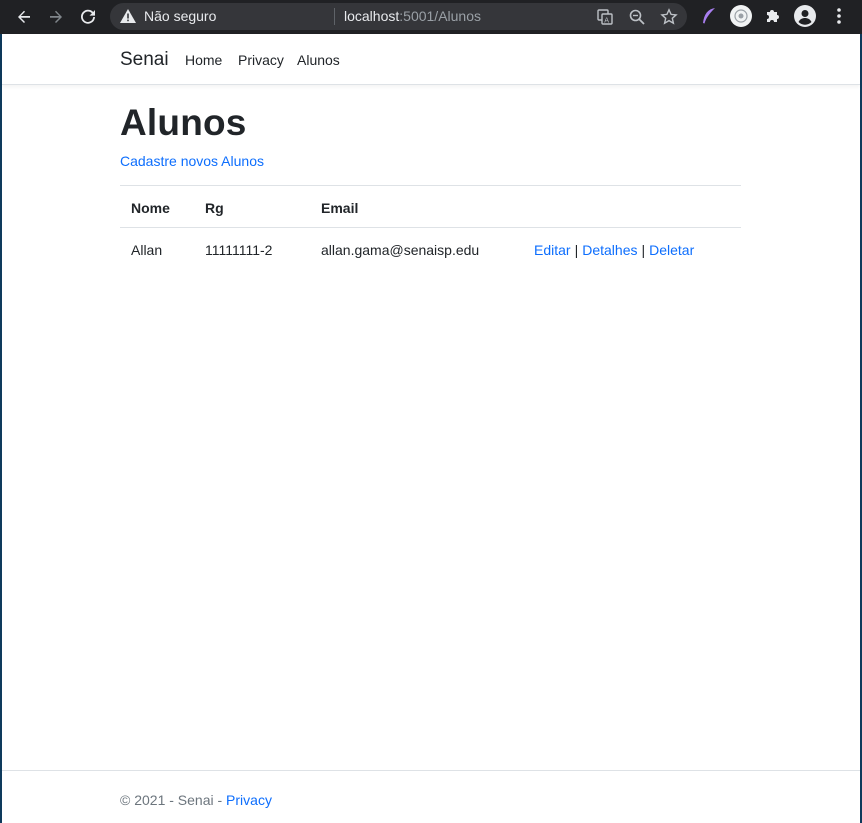 The height and width of the screenshot is (823, 862). Describe the element at coordinates (412, 16) in the screenshot. I see `url-text: localhost:5001/Alunos` at that location.